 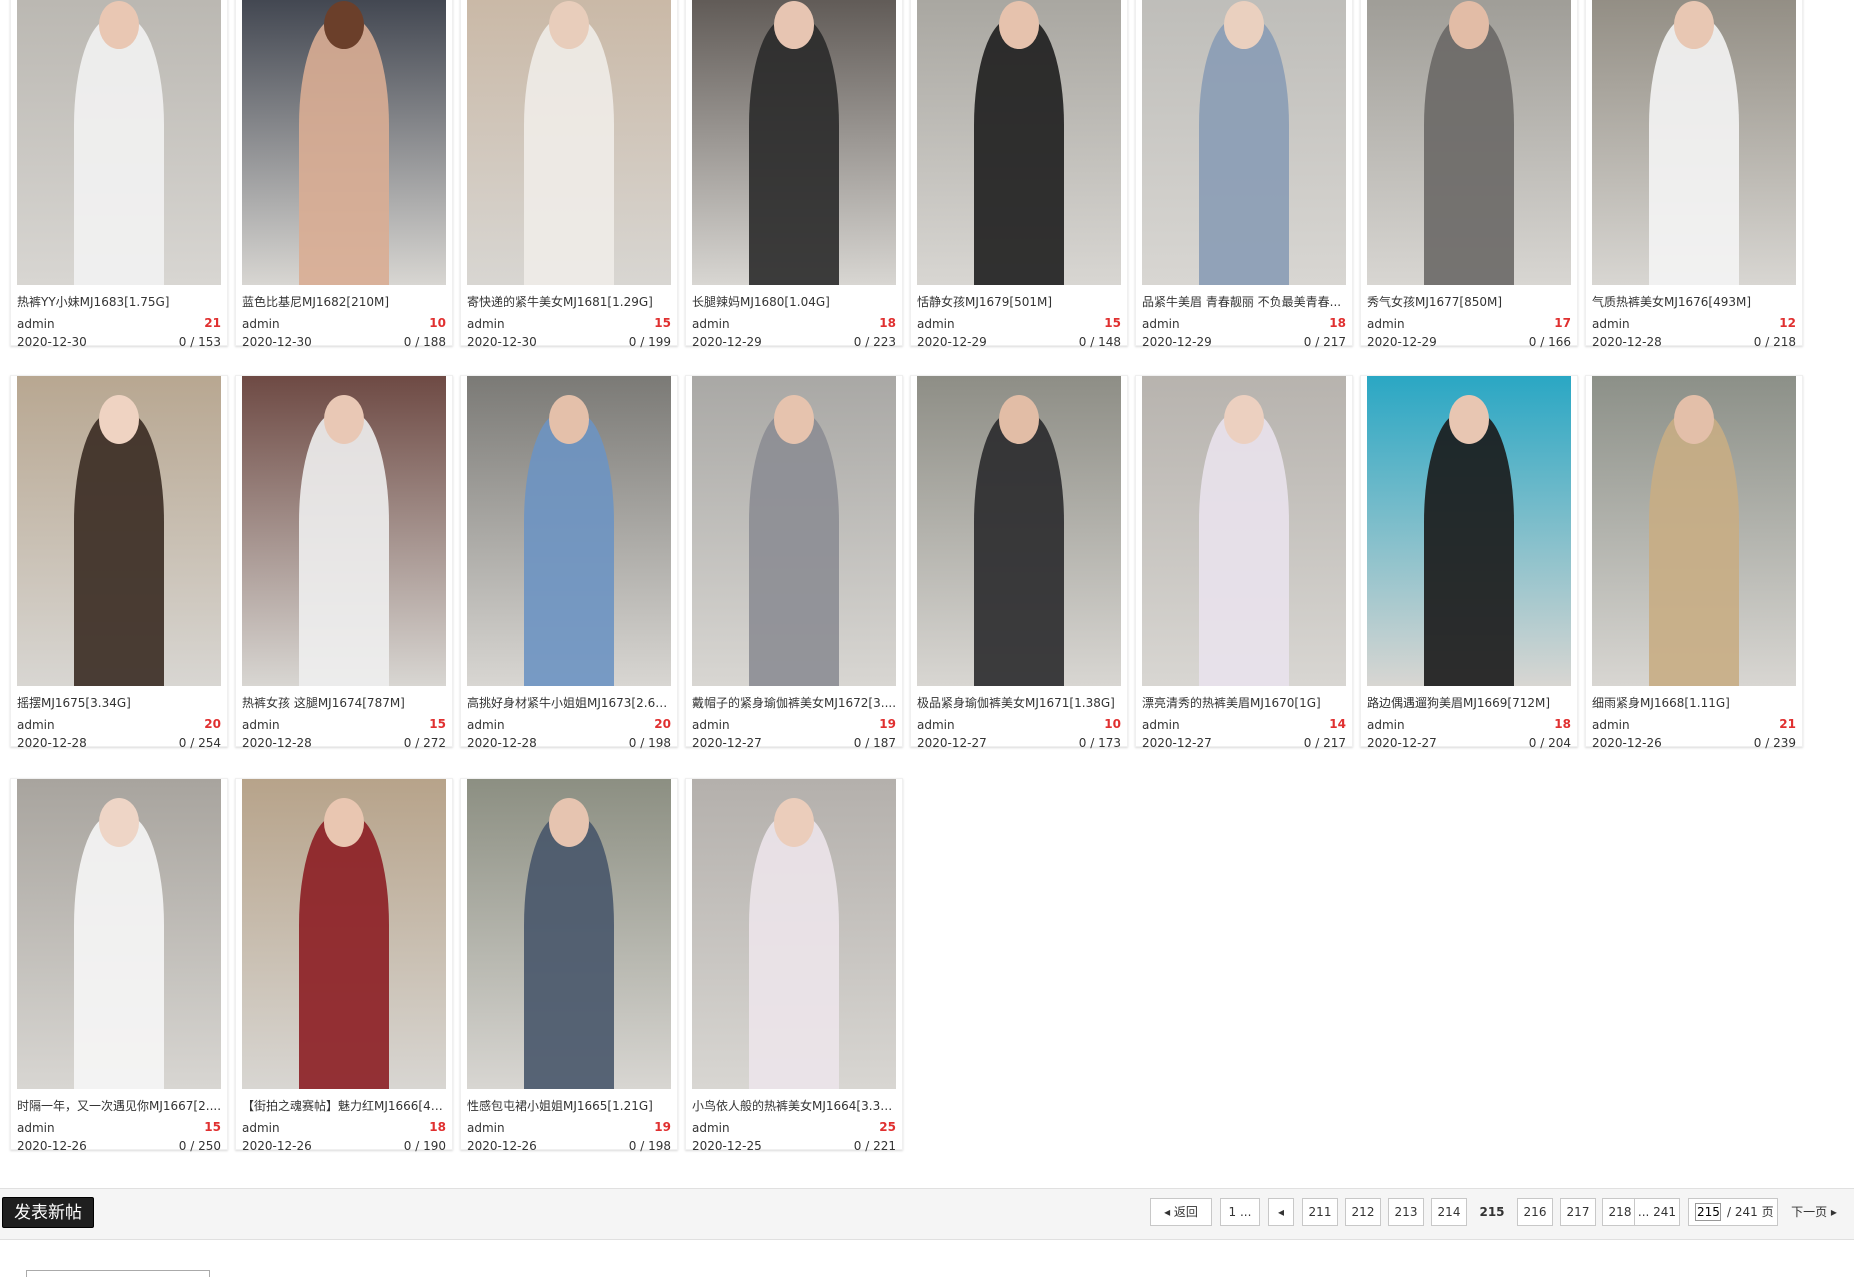 What do you see at coordinates (1469, 302) in the screenshot?
I see `post-title: 秀气女孩MJ1677[850M]` at bounding box center [1469, 302].